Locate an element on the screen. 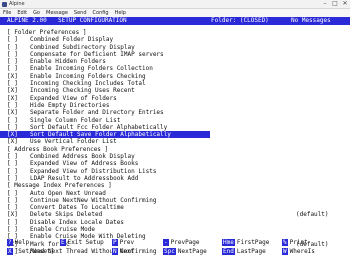  command-set-unset: X [Set/Unset] is located at coordinates (30, 251).